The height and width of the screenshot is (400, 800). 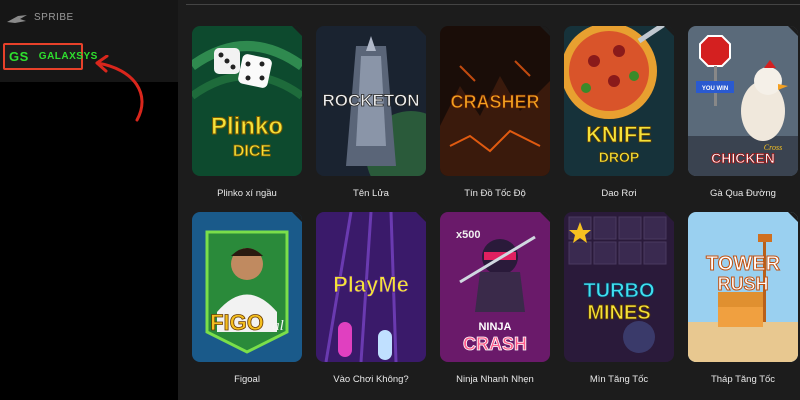 What do you see at coordinates (619, 193) in the screenshot?
I see `game-title: Dao Rơi` at bounding box center [619, 193].